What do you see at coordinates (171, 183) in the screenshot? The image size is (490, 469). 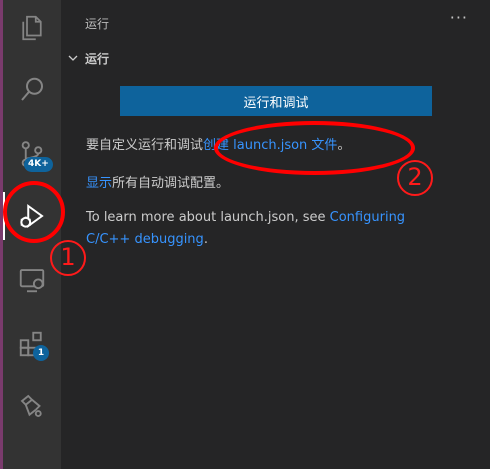 I see `show-configs-suffix: 所有自动调试配置。` at bounding box center [171, 183].